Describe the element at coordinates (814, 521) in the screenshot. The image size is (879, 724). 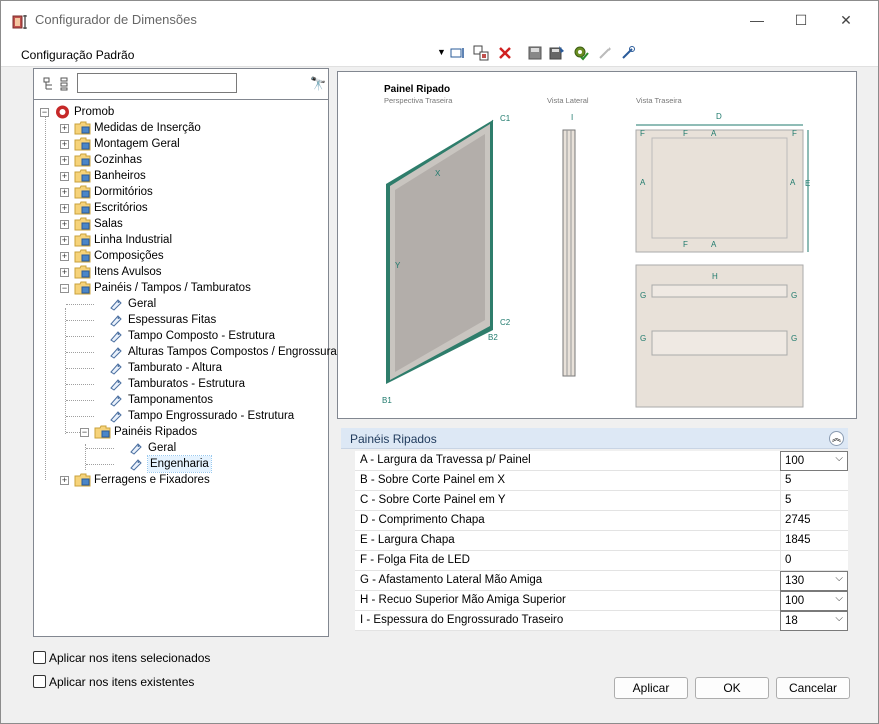
I see `property-value-field: 2745` at that location.